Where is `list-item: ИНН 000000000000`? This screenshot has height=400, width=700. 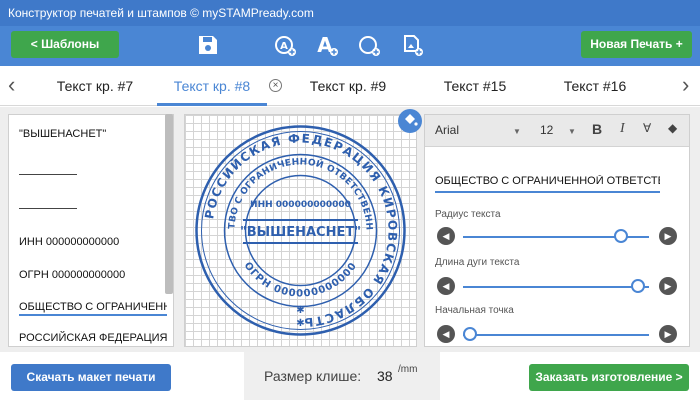
list-item: ИНН 000000000000 is located at coordinates (93, 242).